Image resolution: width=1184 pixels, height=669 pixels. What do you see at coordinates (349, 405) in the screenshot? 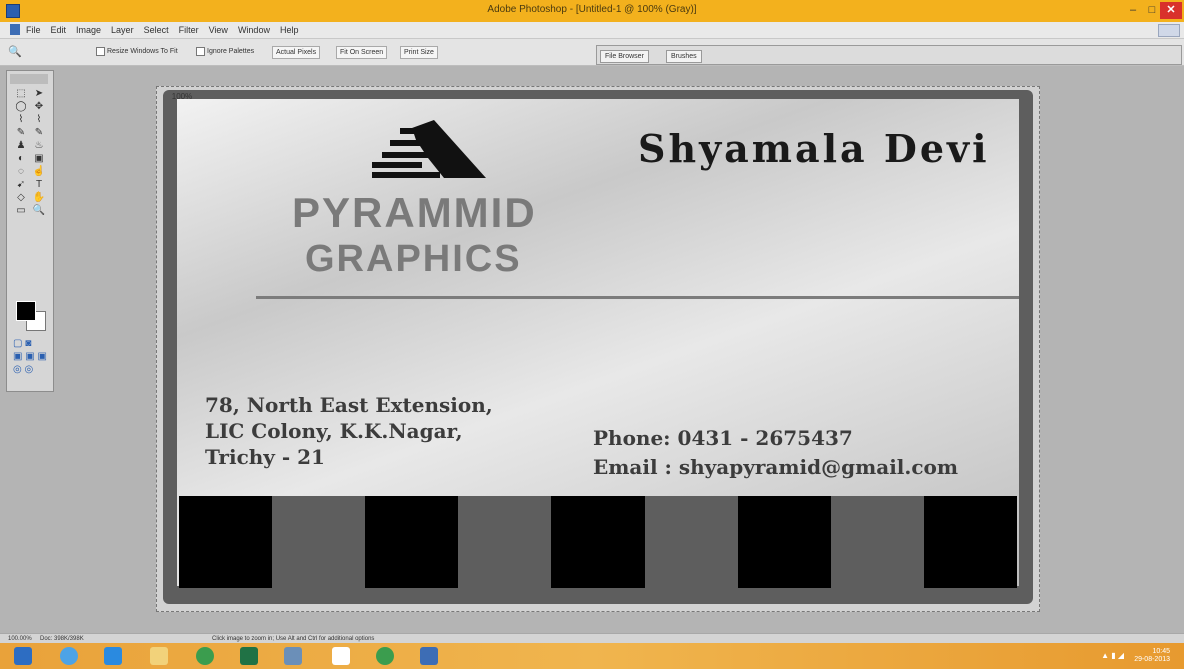
I see `address-line-1: 78, North East Extension,` at bounding box center [349, 405].